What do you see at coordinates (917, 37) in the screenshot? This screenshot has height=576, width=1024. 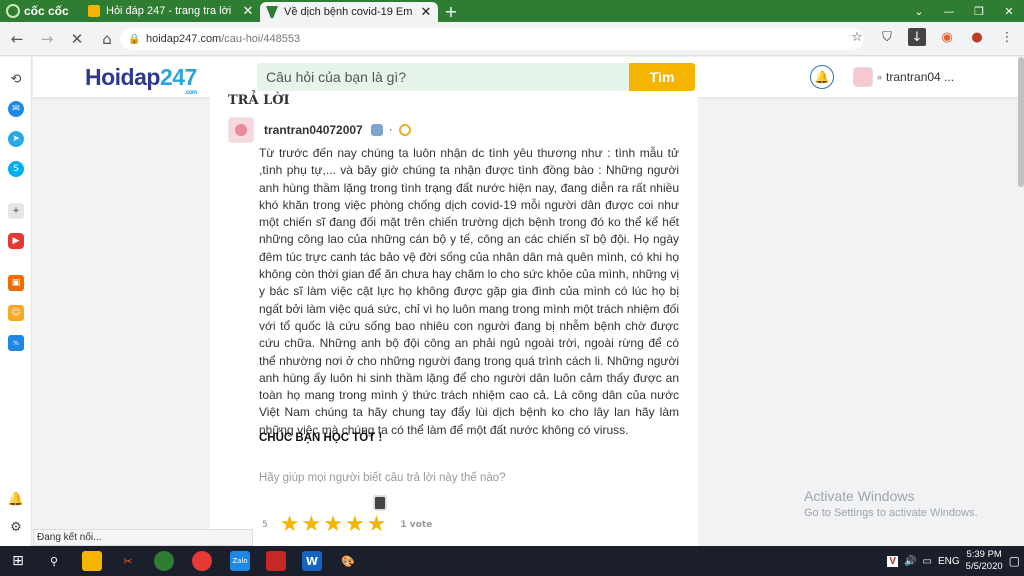 I see `download-icon: ↓` at bounding box center [917, 37].